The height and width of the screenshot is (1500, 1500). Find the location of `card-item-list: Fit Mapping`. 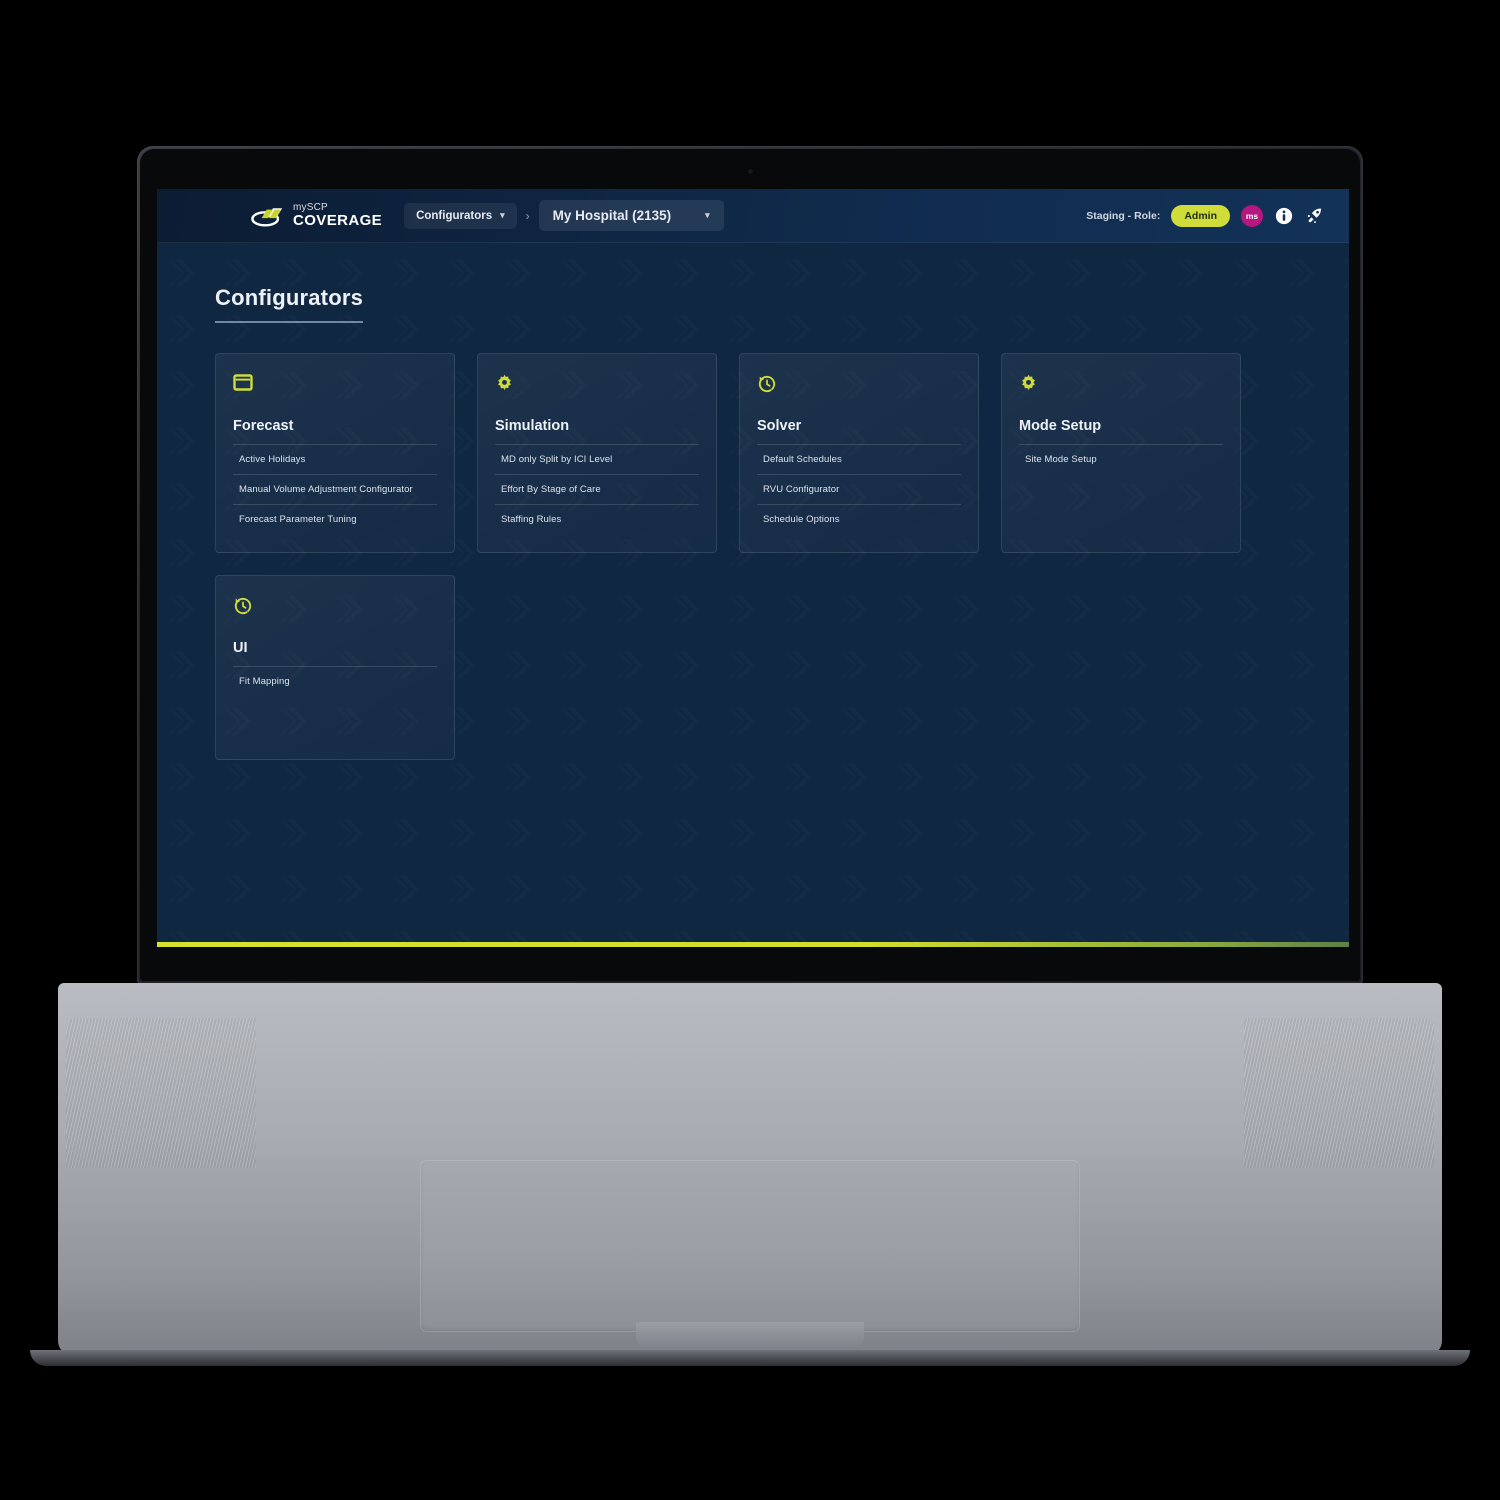

card-item-list: Fit Mapping is located at coordinates (335, 681).